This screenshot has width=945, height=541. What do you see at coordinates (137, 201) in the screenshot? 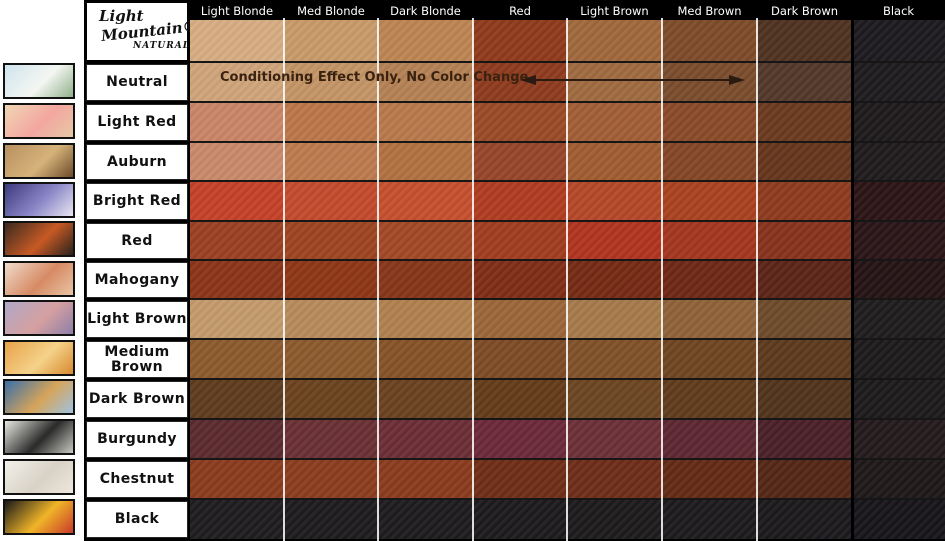
I see `row-label-bright-red: Bright Red` at bounding box center [137, 201].